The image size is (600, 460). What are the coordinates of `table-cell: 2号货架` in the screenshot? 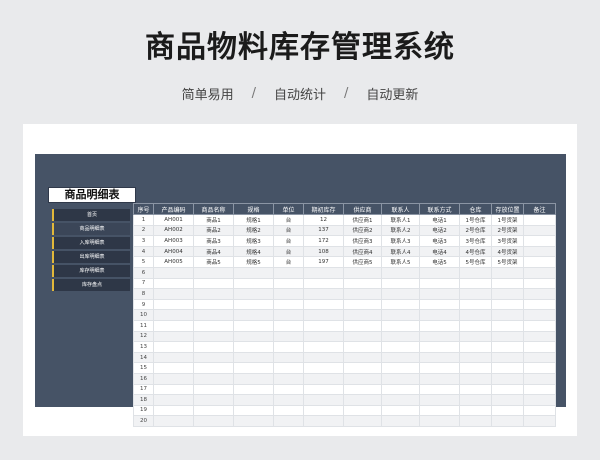 It's located at (507, 230).